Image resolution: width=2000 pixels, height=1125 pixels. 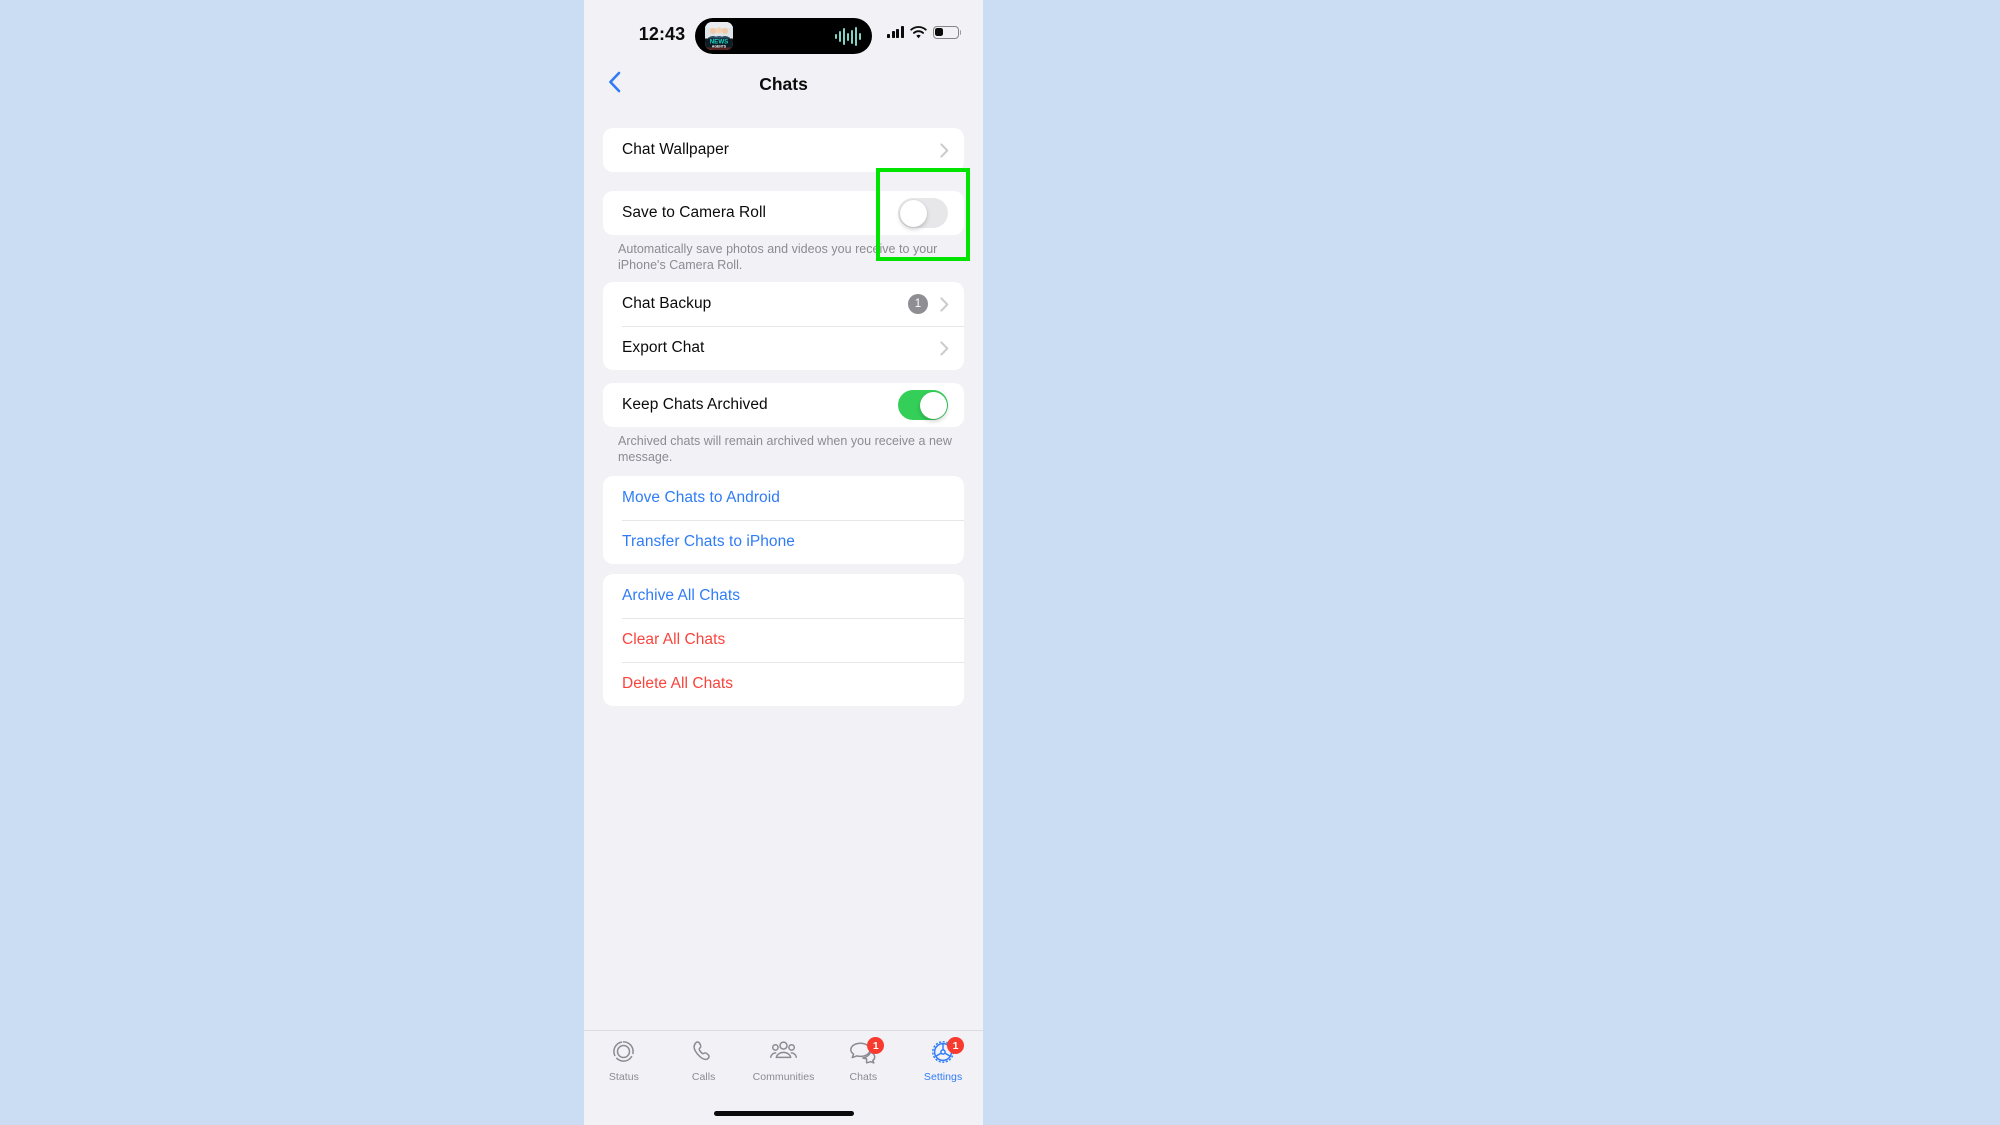 What do you see at coordinates (667, 303) in the screenshot?
I see `row-label: Chat Backup` at bounding box center [667, 303].